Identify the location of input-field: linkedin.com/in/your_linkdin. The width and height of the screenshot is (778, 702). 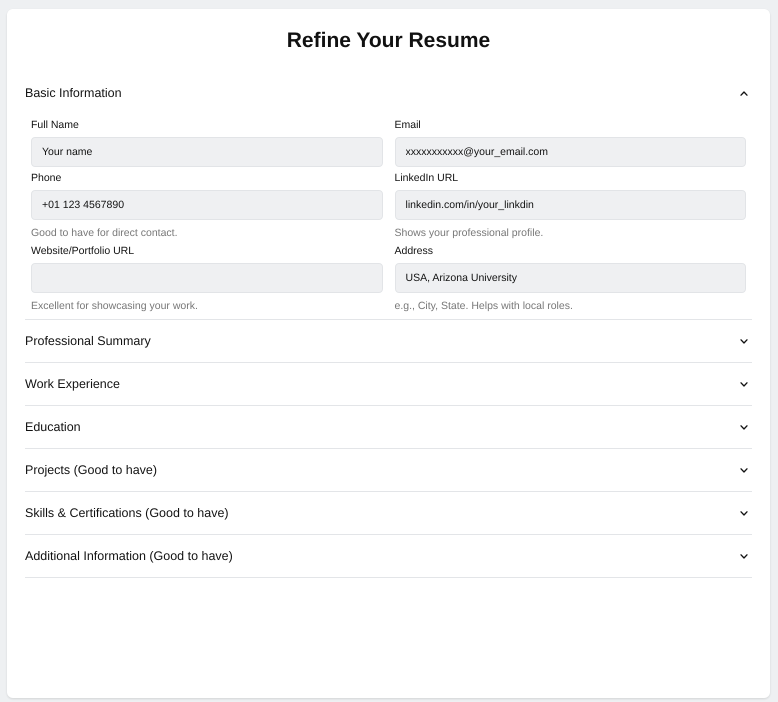
(570, 205).